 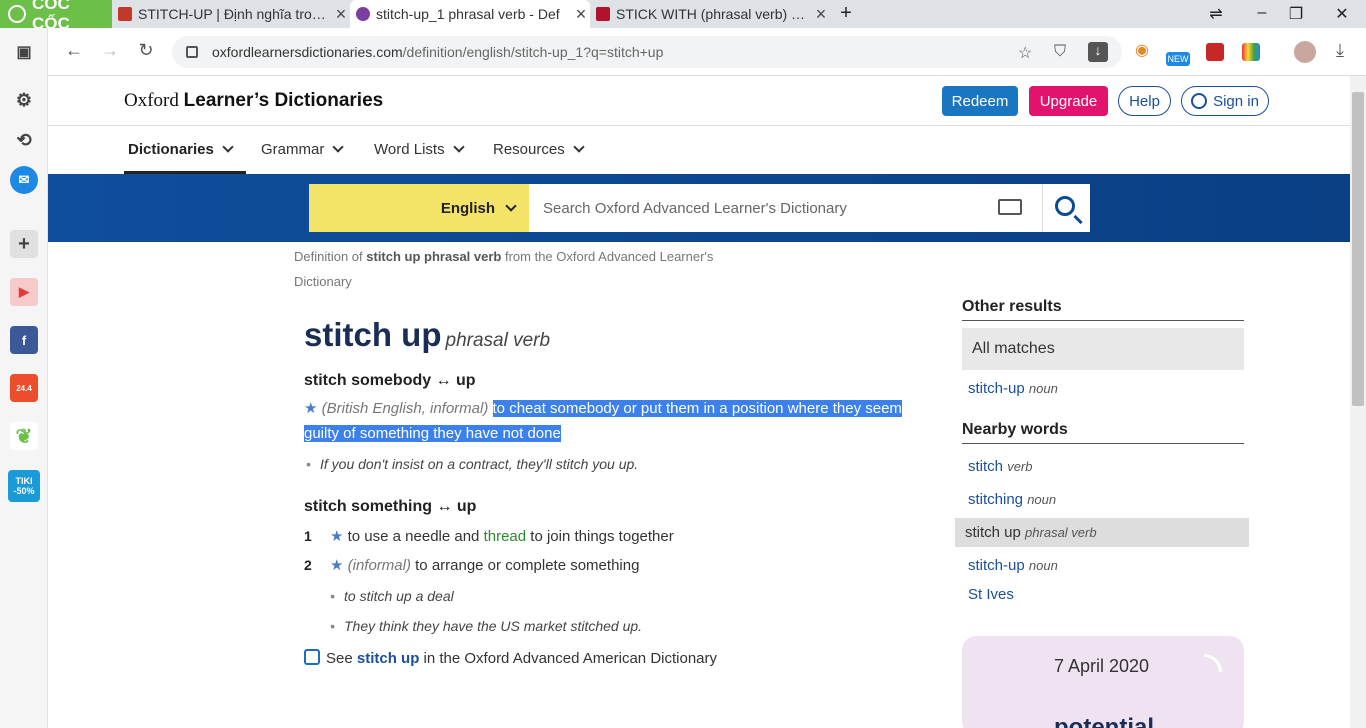 I want to click on scrollbar-thumb, so click(x=1358, y=249).